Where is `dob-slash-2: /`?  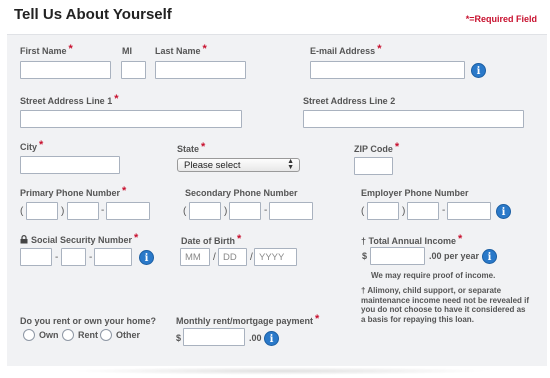 dob-slash-2: / is located at coordinates (251, 257).